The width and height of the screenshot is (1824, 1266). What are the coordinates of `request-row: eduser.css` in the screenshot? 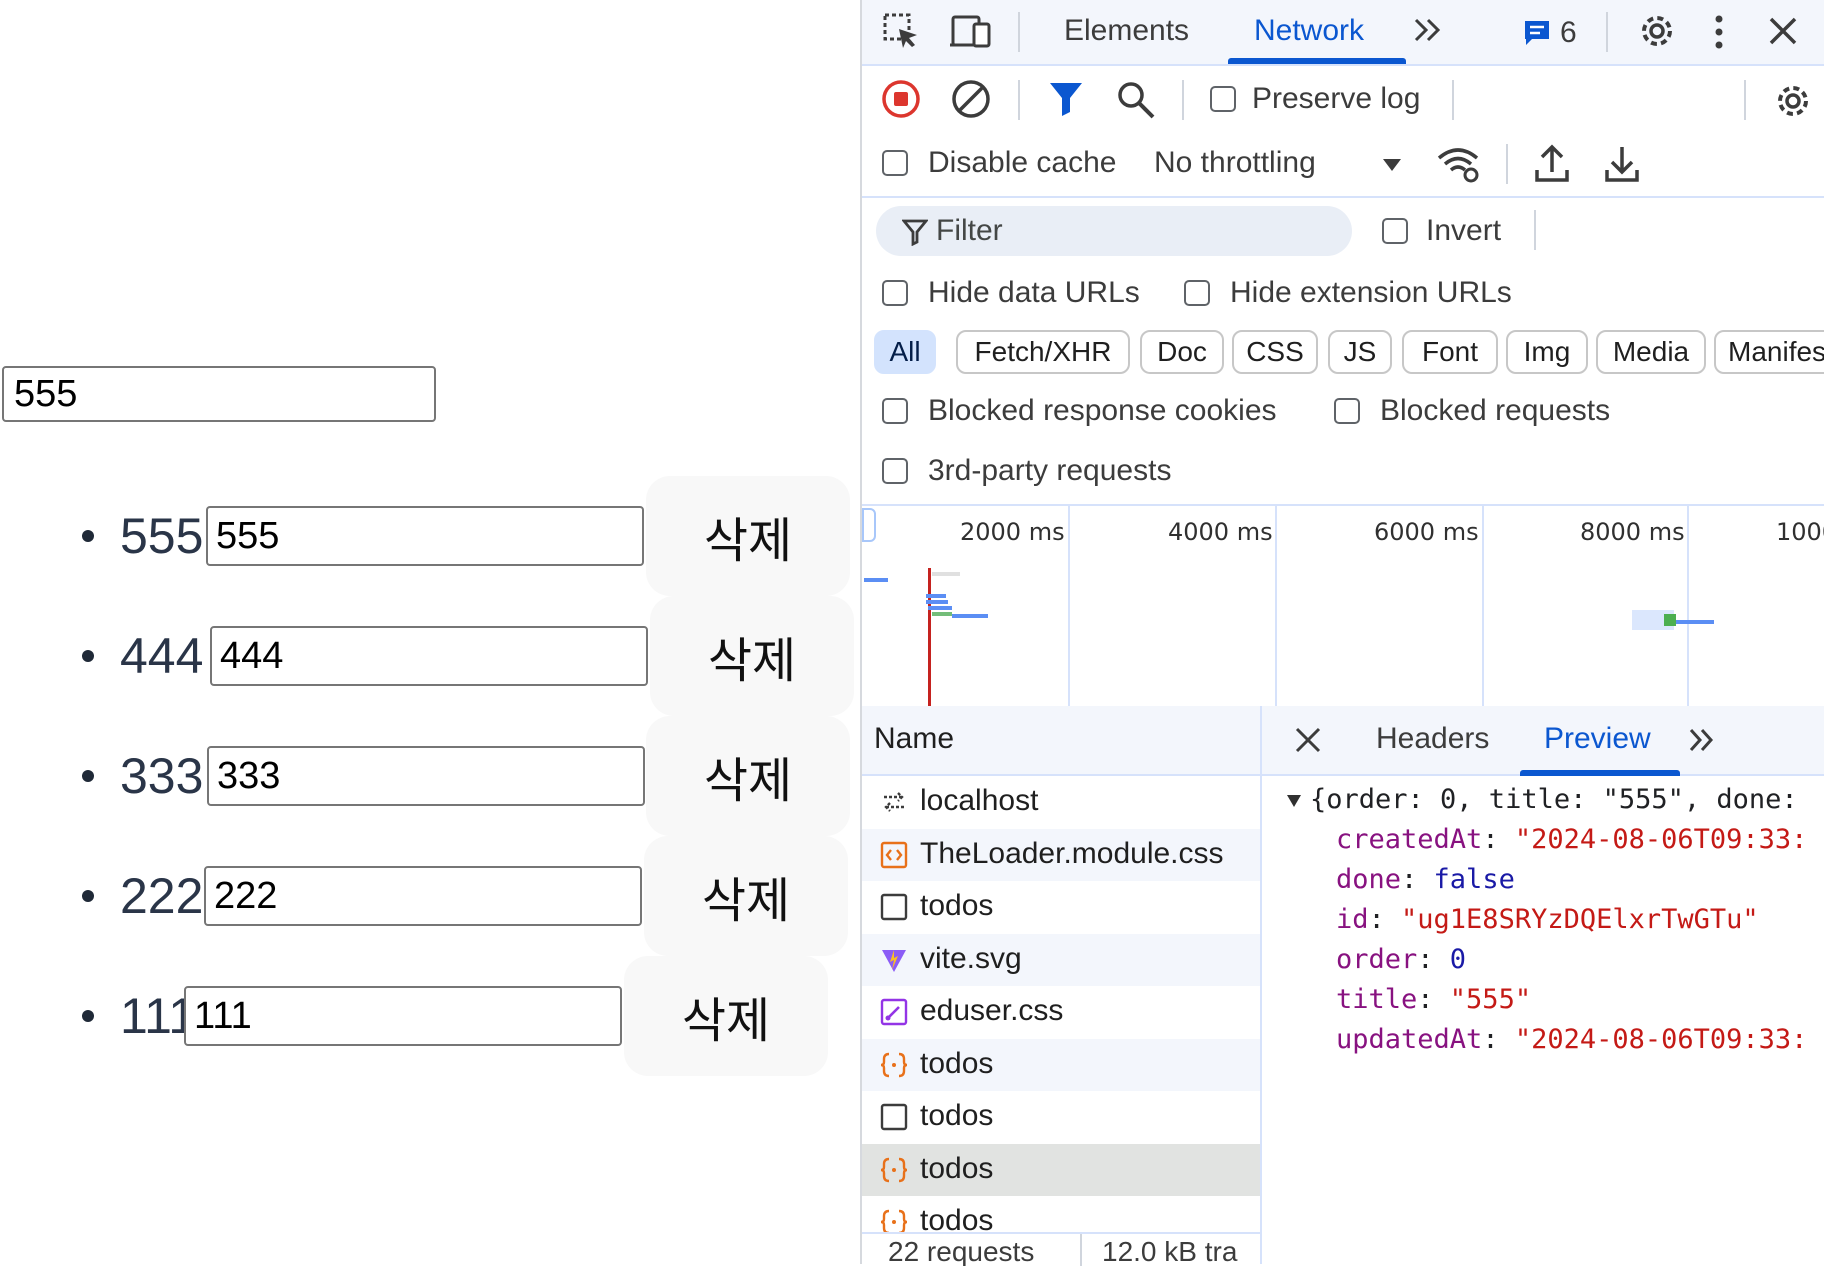 It's located at (1061, 1012).